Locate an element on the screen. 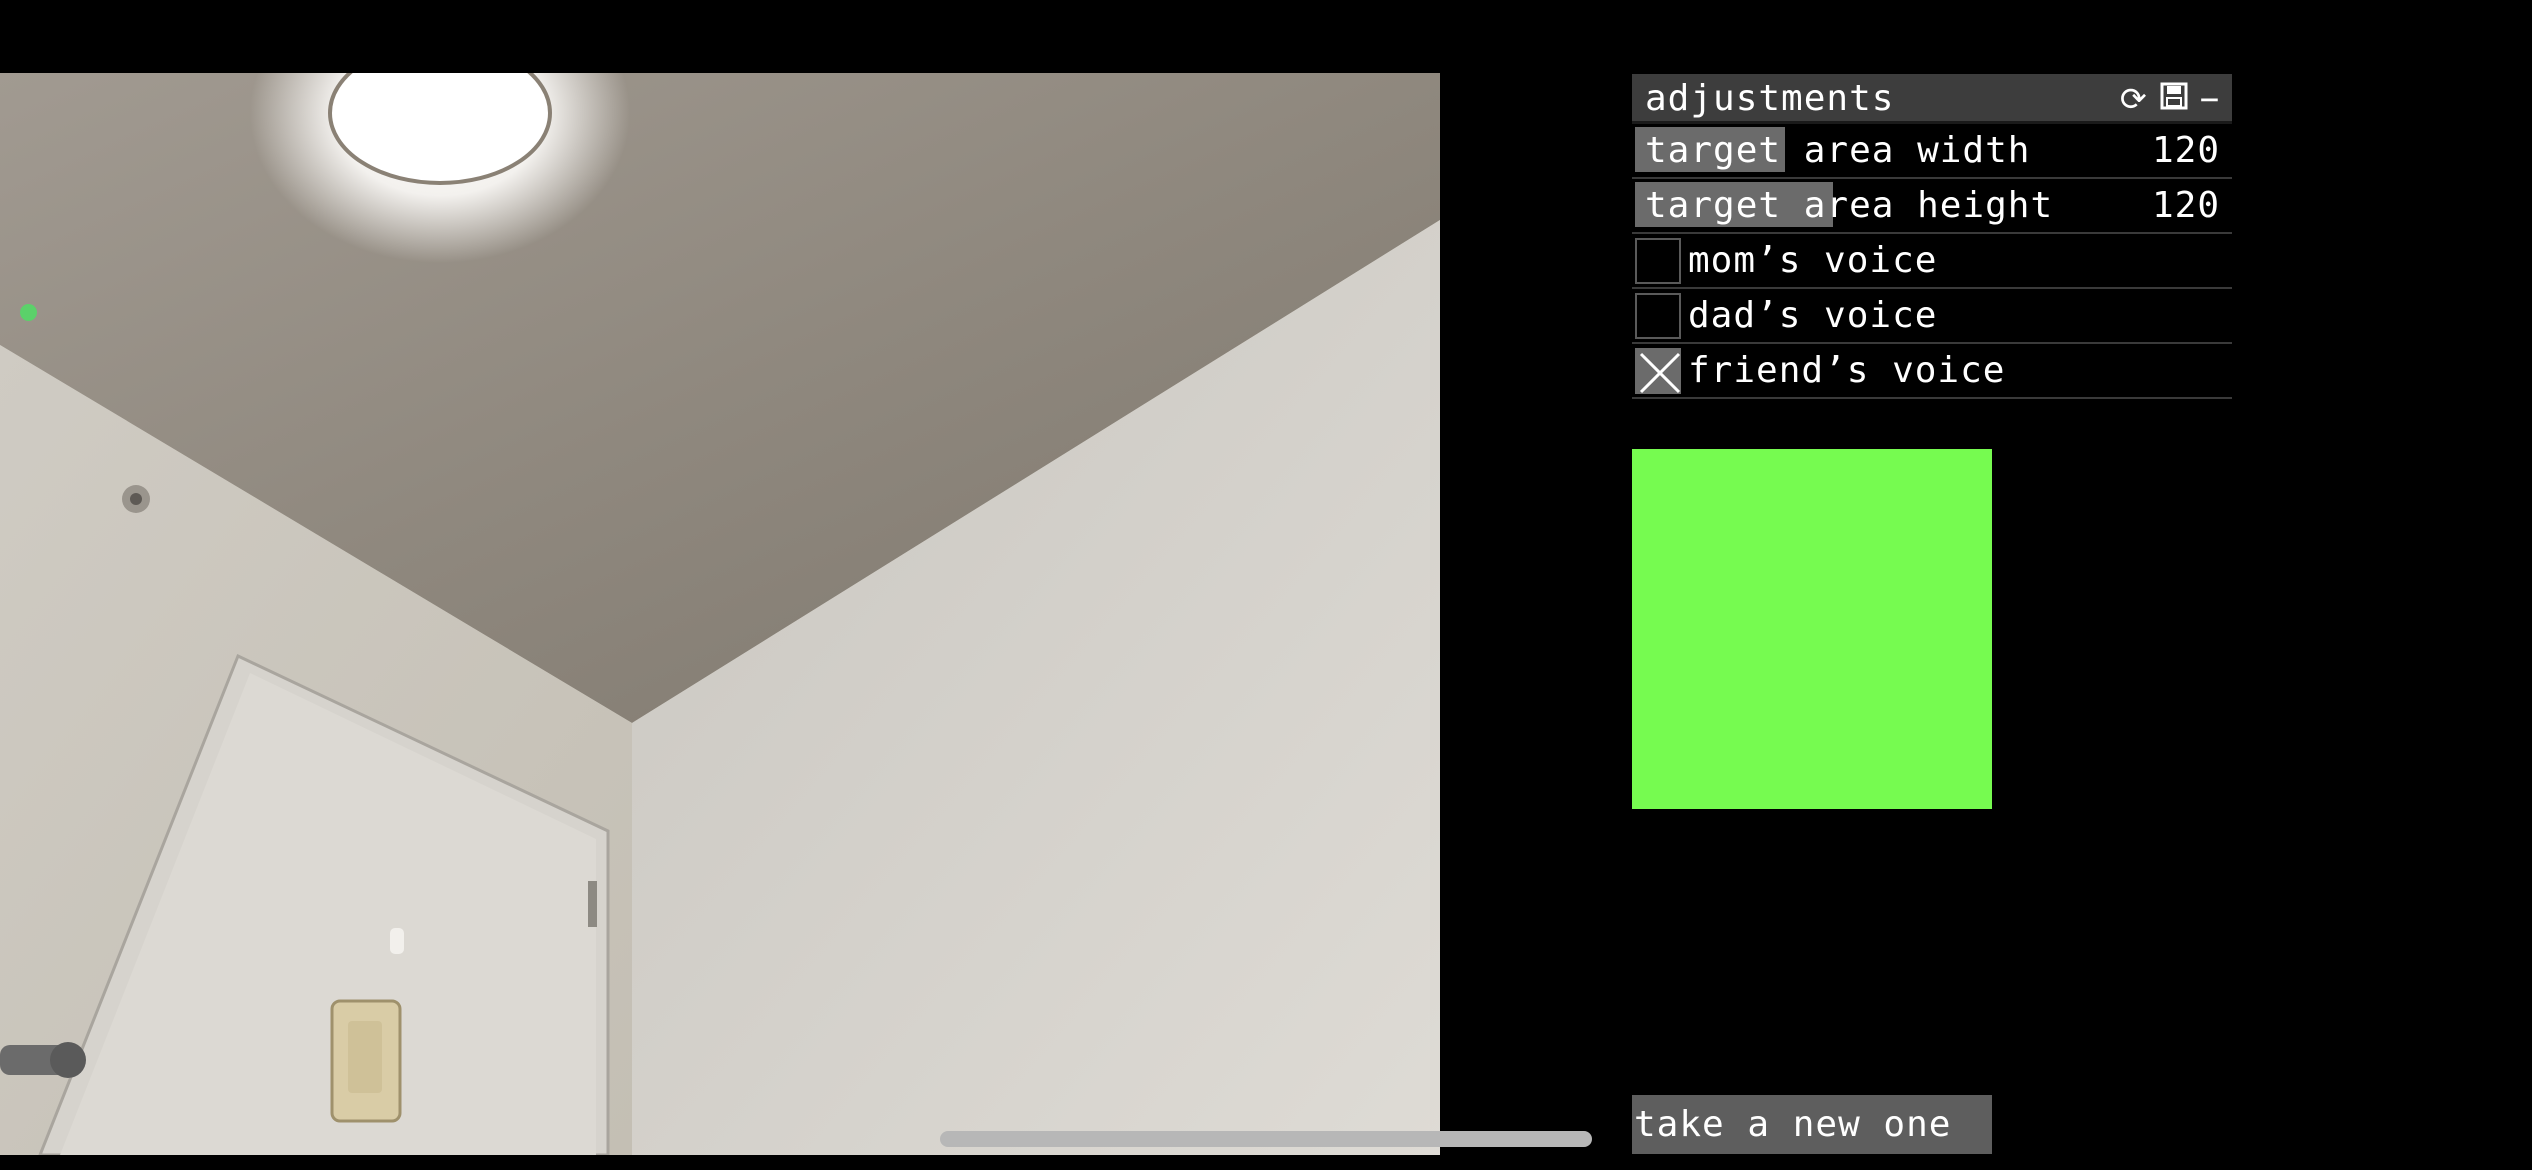 The height and width of the screenshot is (1170, 2532). checkbox-label: mom’s voice is located at coordinates (1813, 260).